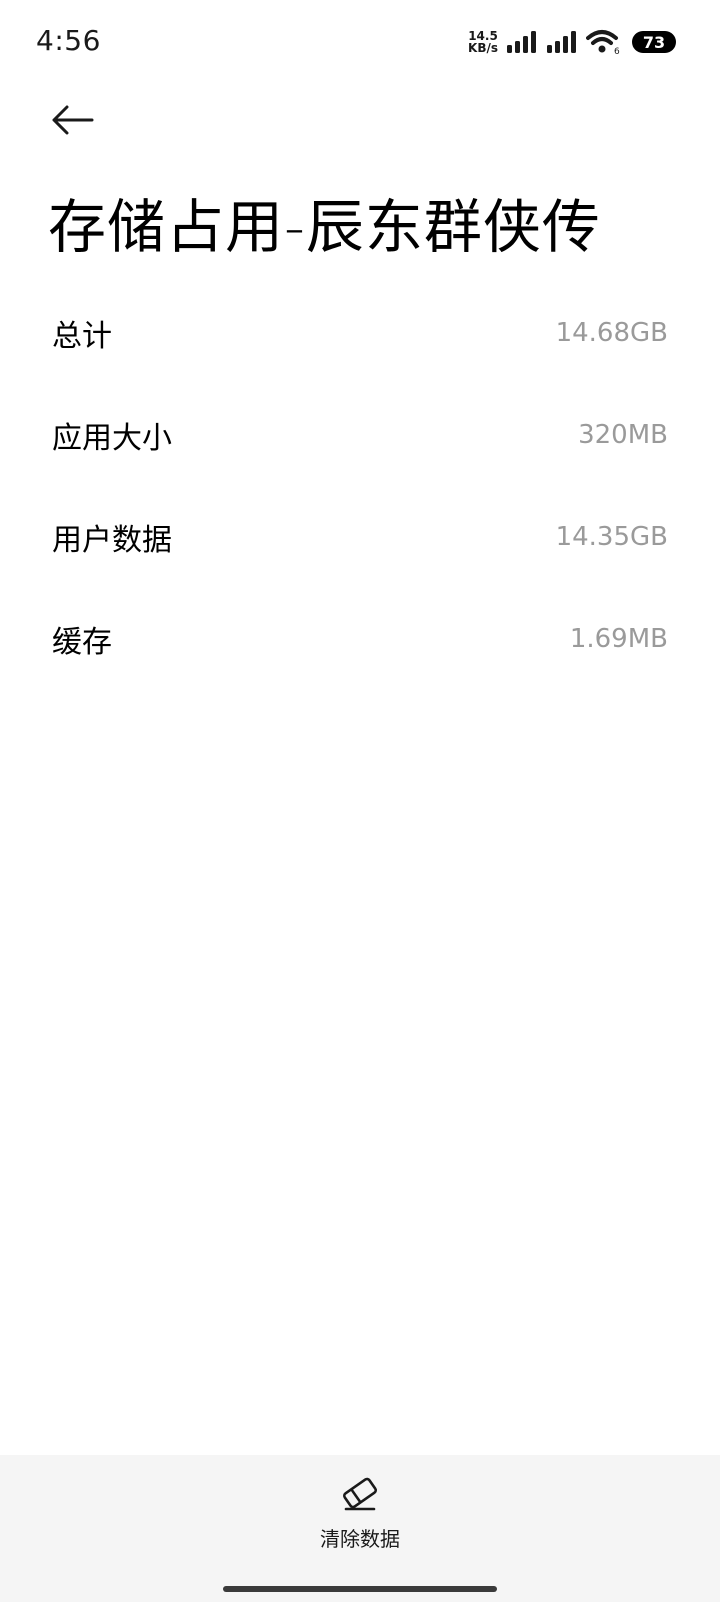 The image size is (720, 1602). Describe the element at coordinates (82, 336) in the screenshot. I see `row-label: 总计` at that location.